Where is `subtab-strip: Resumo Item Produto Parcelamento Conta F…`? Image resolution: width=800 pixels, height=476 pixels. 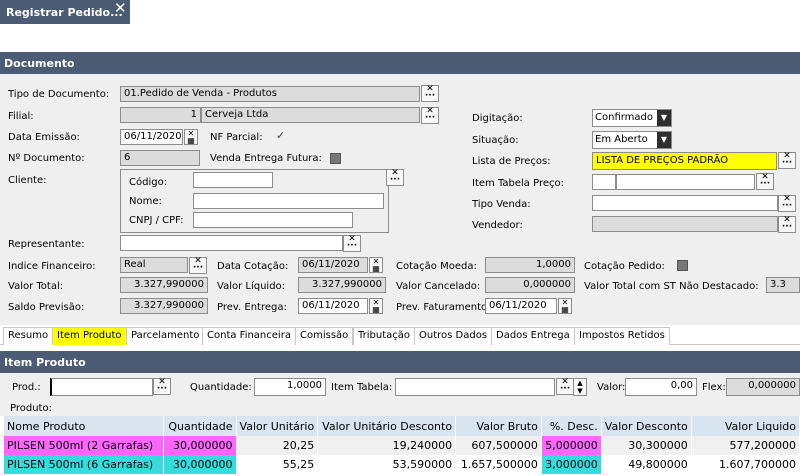 subtab-strip: Resumo Item Produto Parcelamento Conta F… is located at coordinates (400, 335).